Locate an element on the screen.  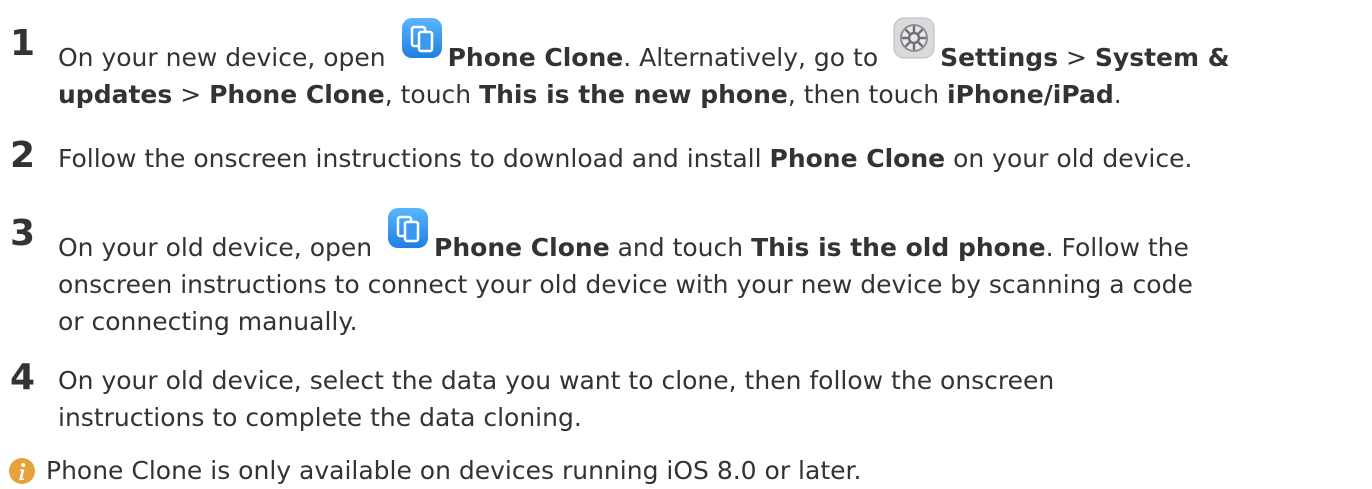
settings-gear-icon is located at coordinates (914, 38).